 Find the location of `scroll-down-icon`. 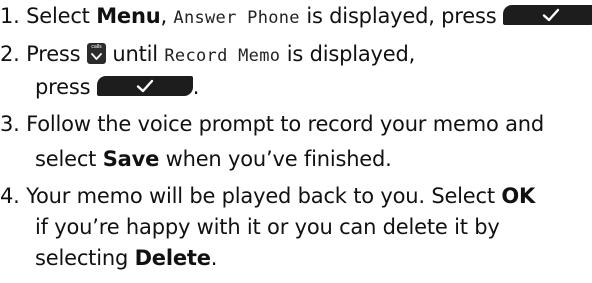

scroll-down-icon is located at coordinates (96, 56).